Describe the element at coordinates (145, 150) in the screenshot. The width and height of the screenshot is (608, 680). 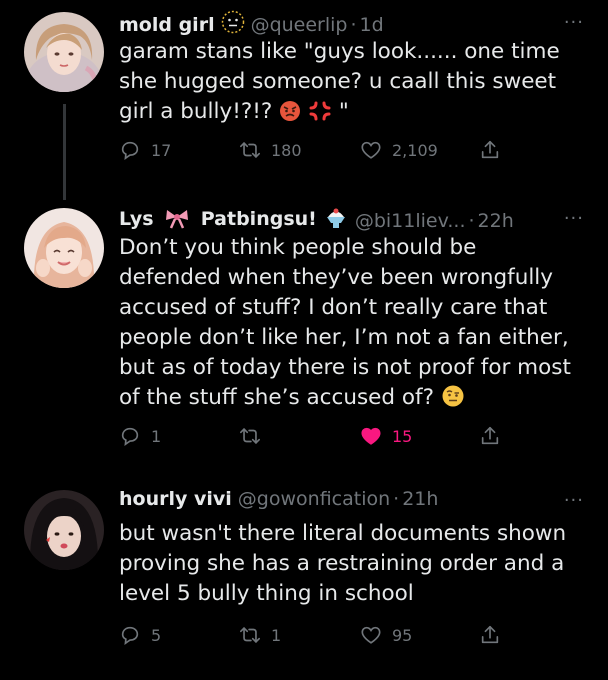
I see `reply-button: 17` at that location.